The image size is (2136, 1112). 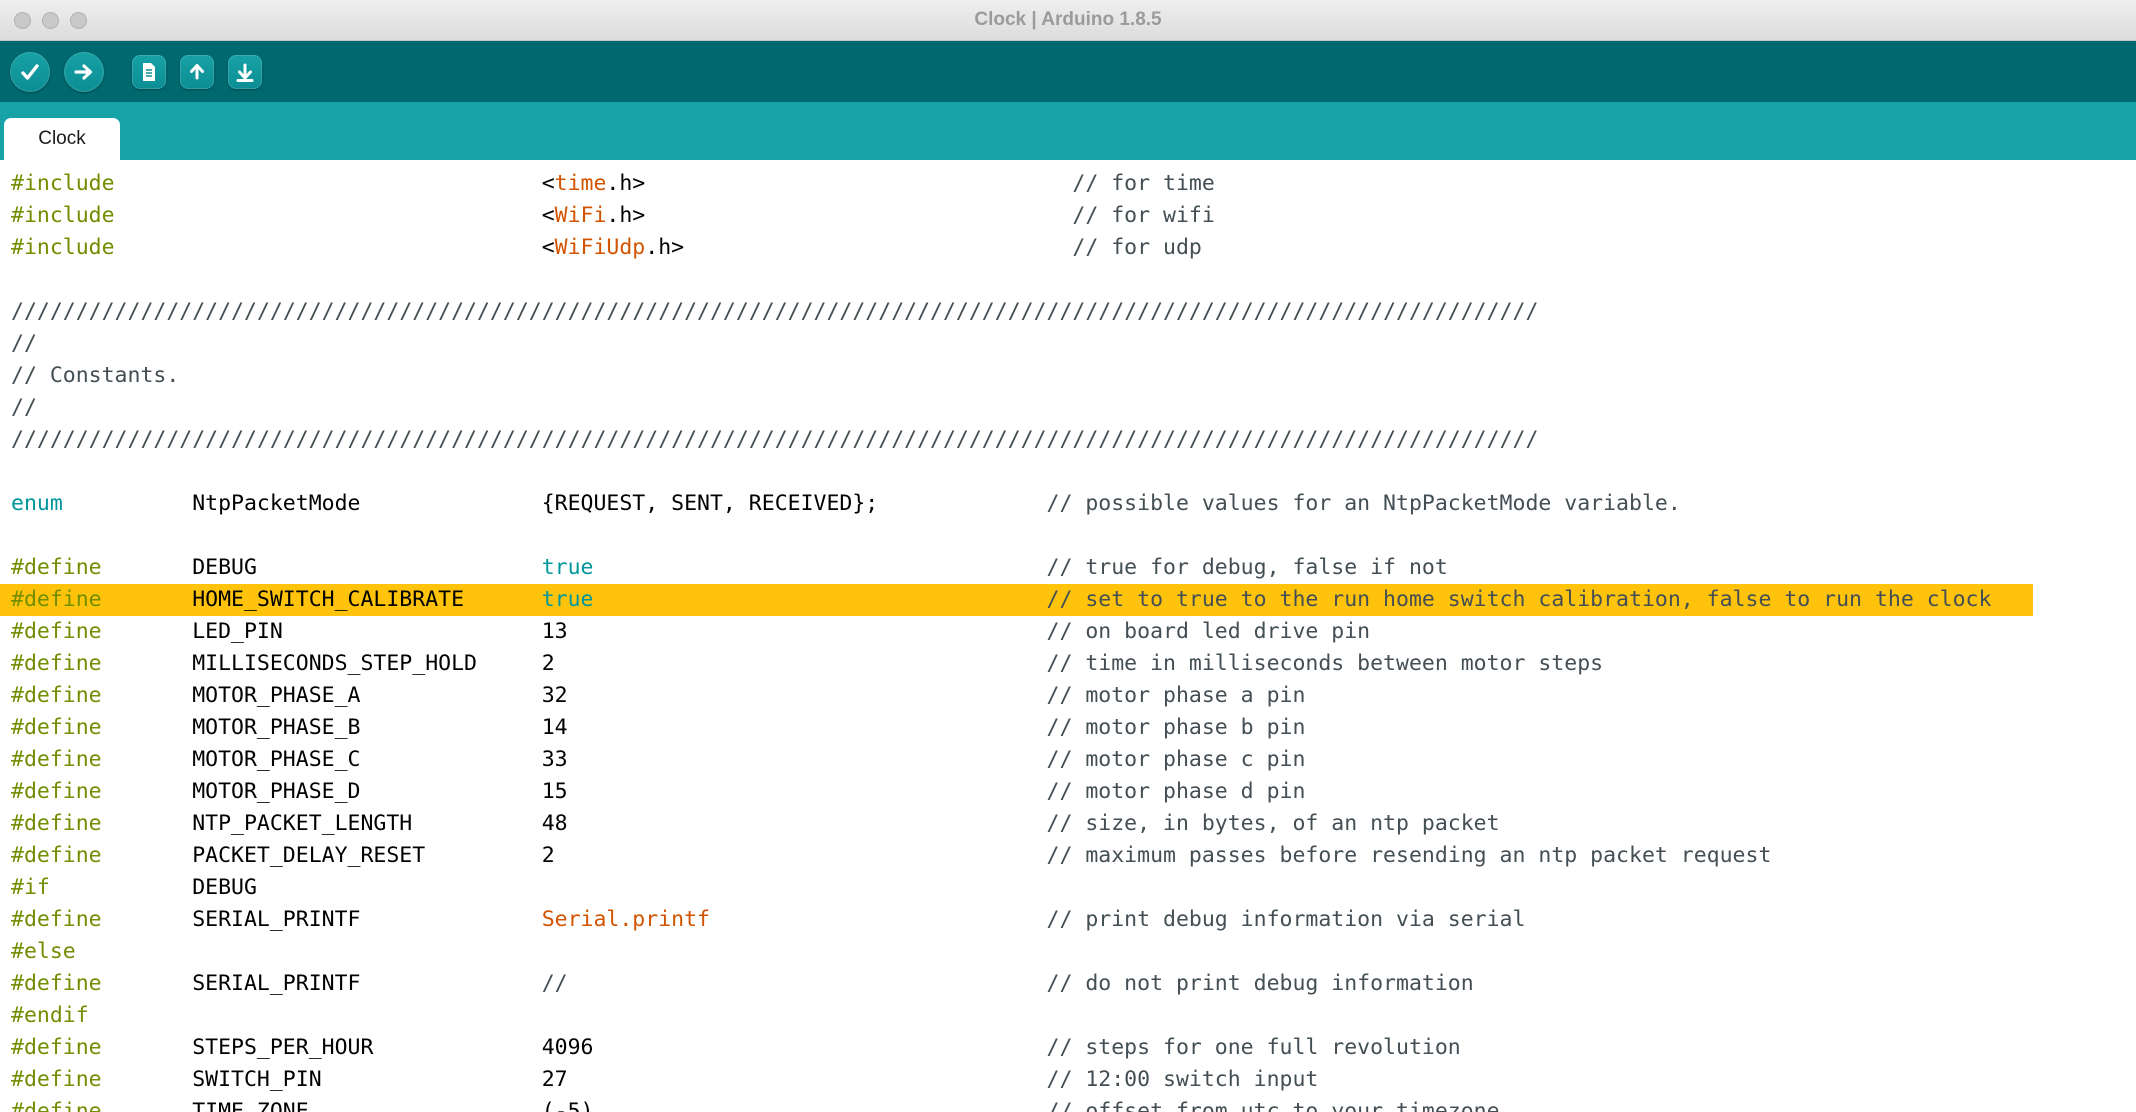 I want to click on code-line: #include < WiFiUdp .h> // for udp, so click(x=1068, y=248).